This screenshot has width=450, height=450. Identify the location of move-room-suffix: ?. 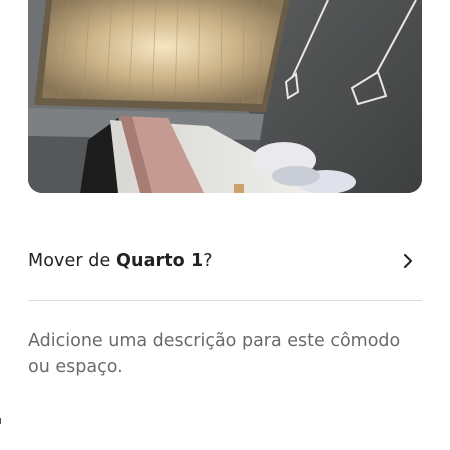
(208, 261).